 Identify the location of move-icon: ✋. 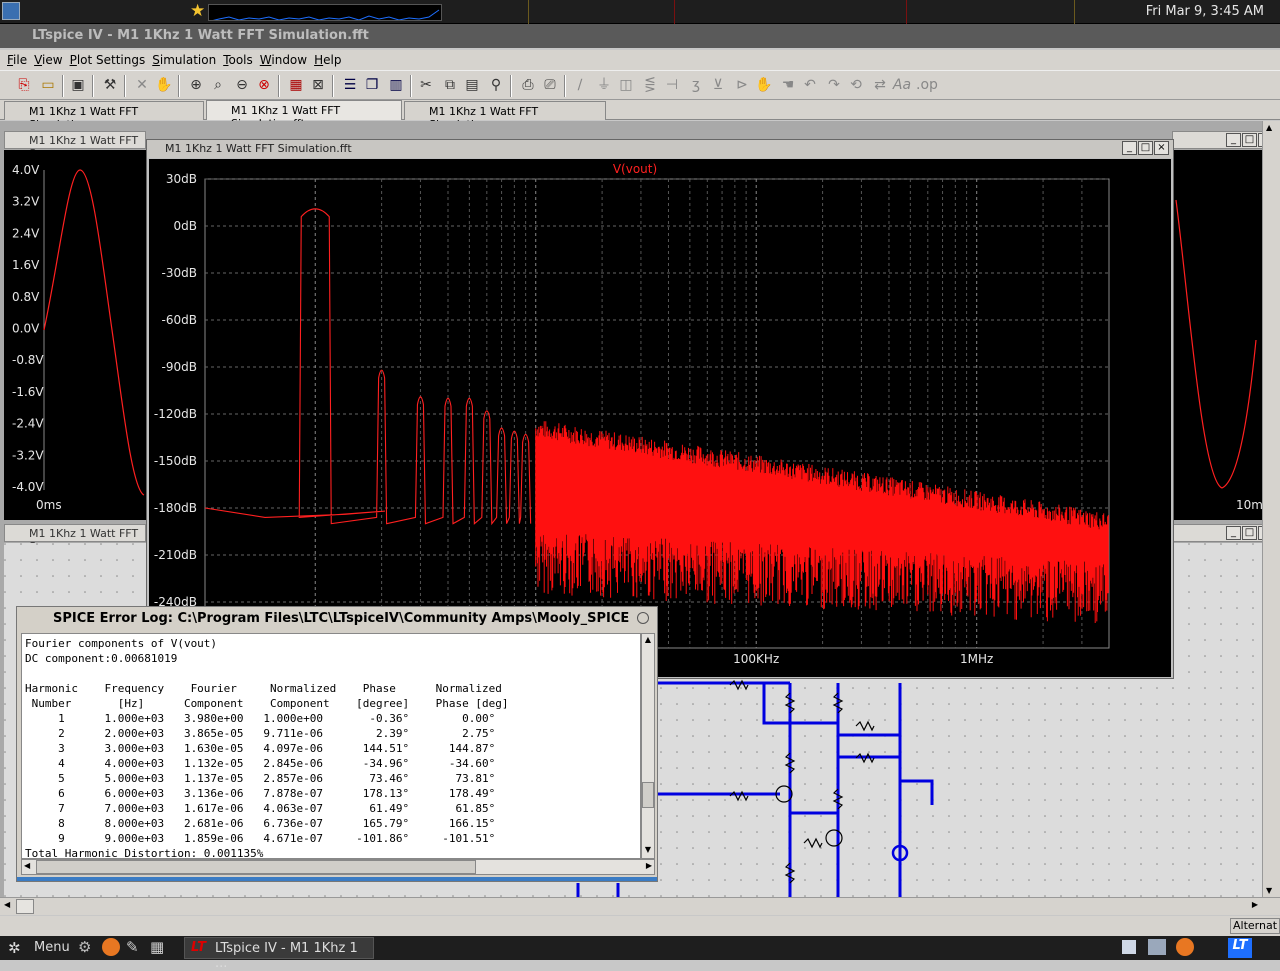
(764, 85).